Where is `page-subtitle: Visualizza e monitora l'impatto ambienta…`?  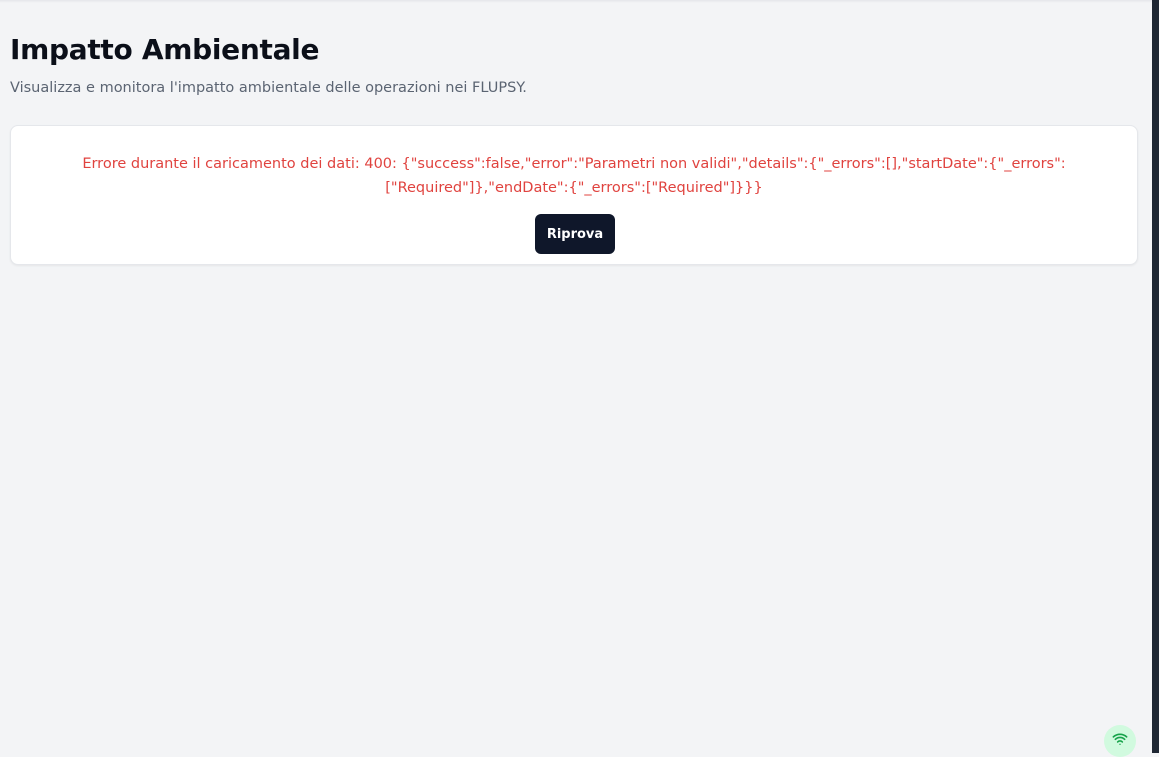 page-subtitle: Visualizza e monitora l'impatto ambienta… is located at coordinates (268, 88).